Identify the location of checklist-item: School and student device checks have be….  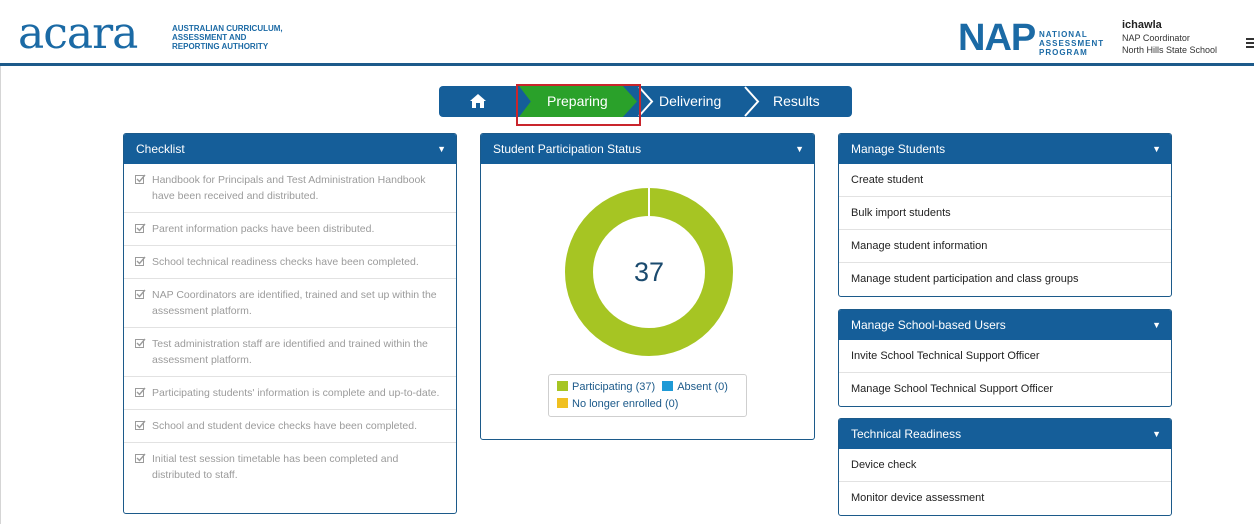
(290, 426).